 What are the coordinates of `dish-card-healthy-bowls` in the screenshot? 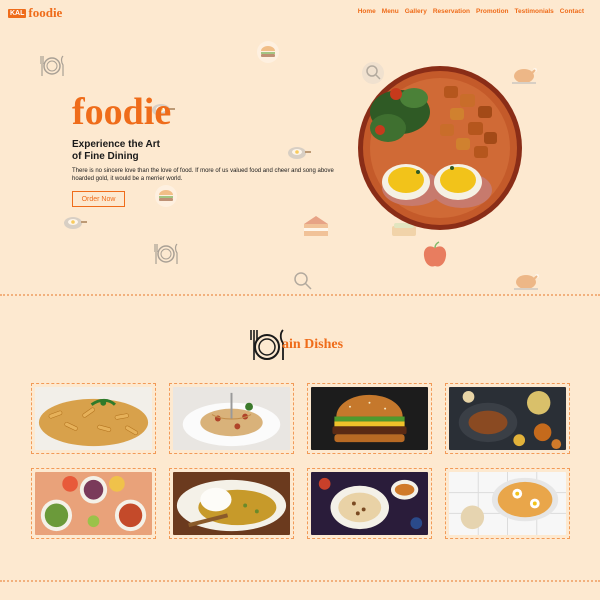 It's located at (93, 503).